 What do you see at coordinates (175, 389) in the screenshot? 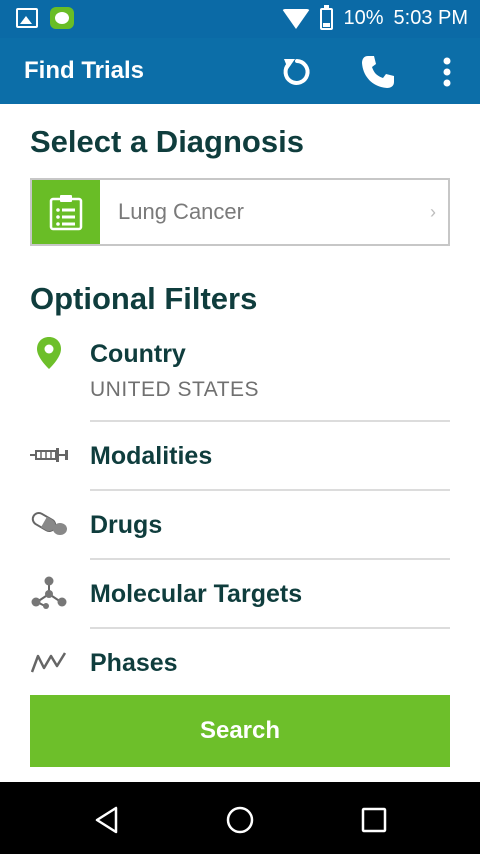
I see `country-value: UNITED STATES` at bounding box center [175, 389].